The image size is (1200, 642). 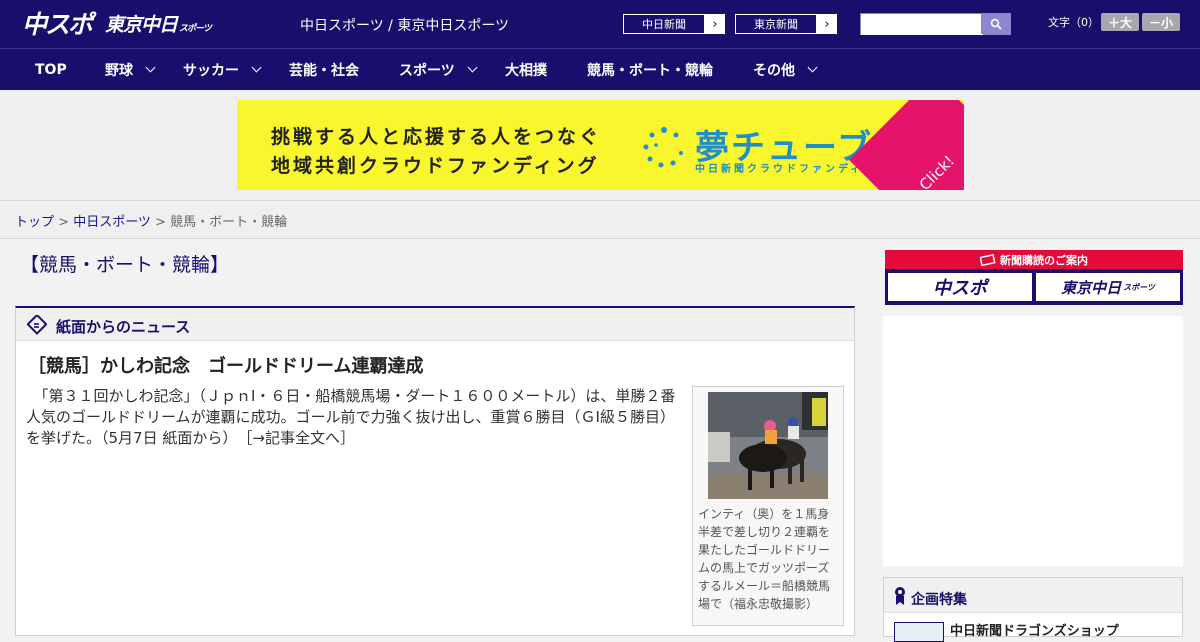 What do you see at coordinates (774, 70) in the screenshot?
I see `nav-item-label: その他` at bounding box center [774, 70].